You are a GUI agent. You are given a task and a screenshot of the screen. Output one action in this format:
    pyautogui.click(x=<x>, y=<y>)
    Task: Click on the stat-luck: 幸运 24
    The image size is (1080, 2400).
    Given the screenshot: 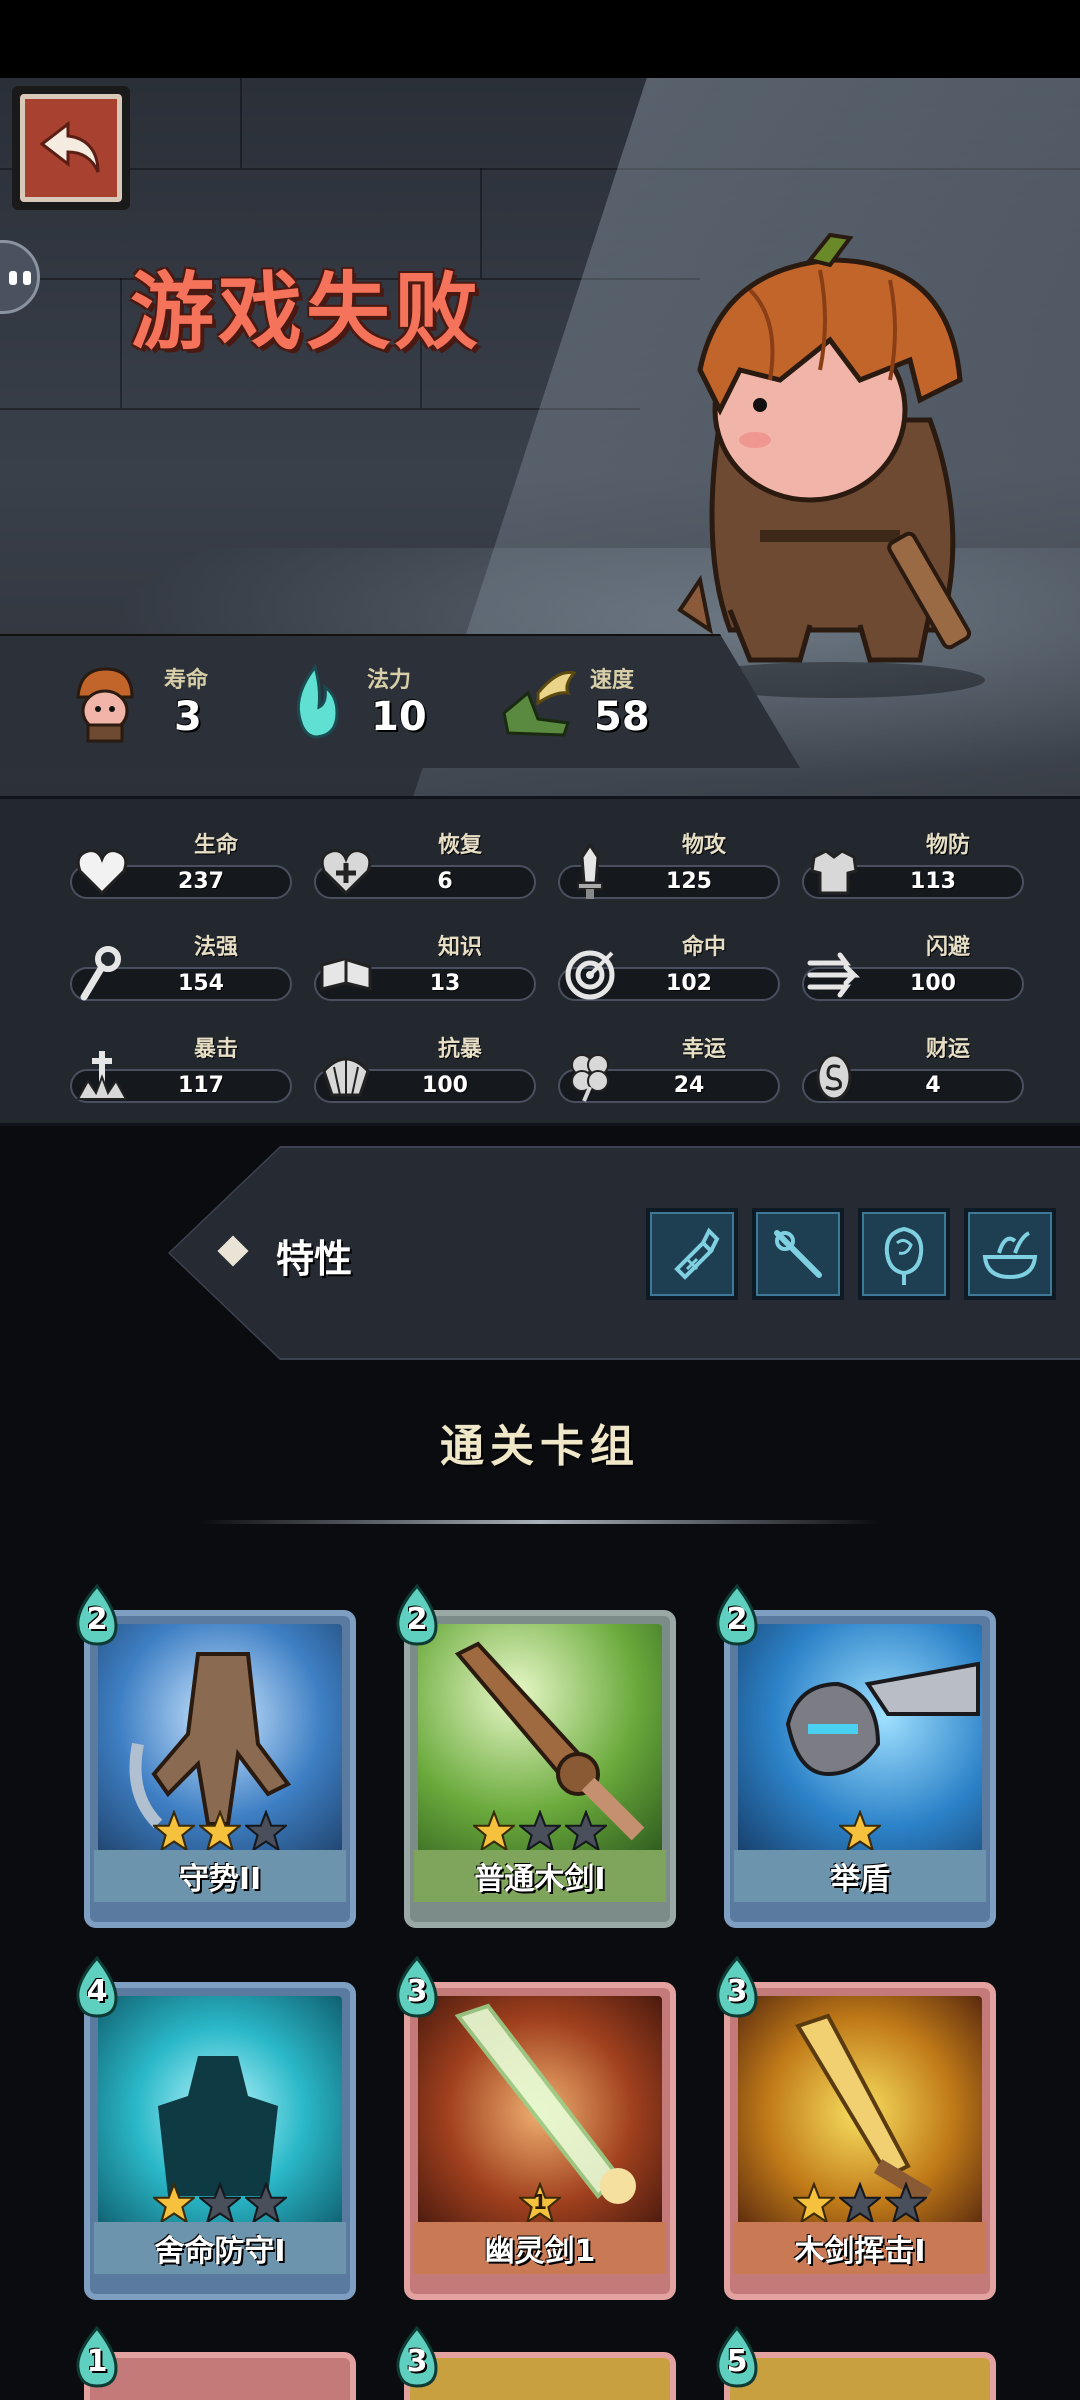 What is the action you would take?
    pyautogui.click(x=669, y=1063)
    